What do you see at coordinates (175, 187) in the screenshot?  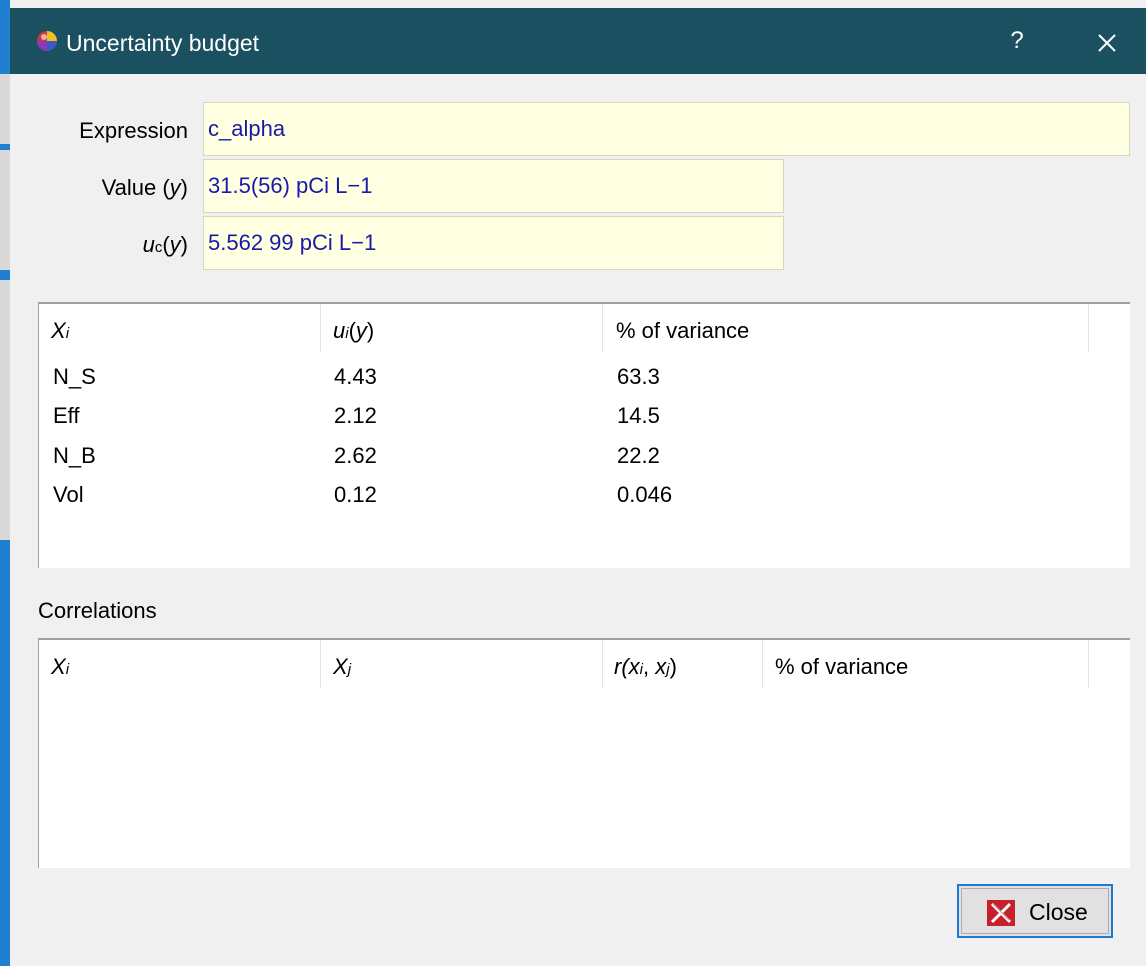 I see `value-label-var: y` at bounding box center [175, 187].